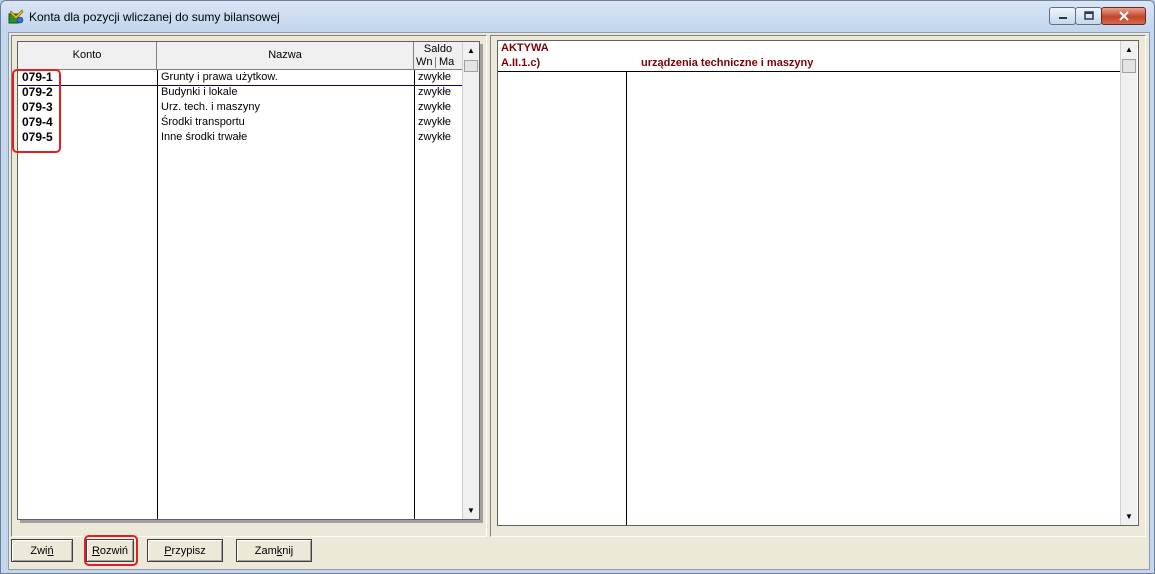 The width and height of the screenshot is (1155, 574). I want to click on maximize-button, so click(1088, 16).